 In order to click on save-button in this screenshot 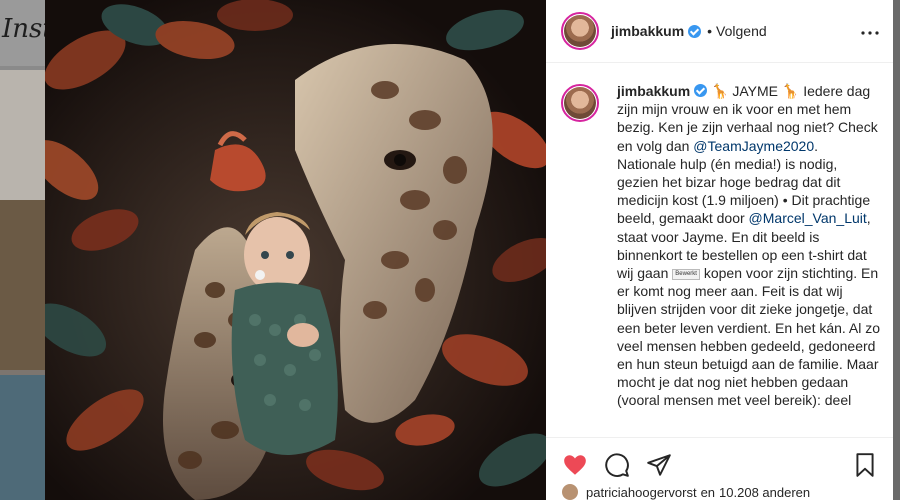, I will do `click(865, 465)`.